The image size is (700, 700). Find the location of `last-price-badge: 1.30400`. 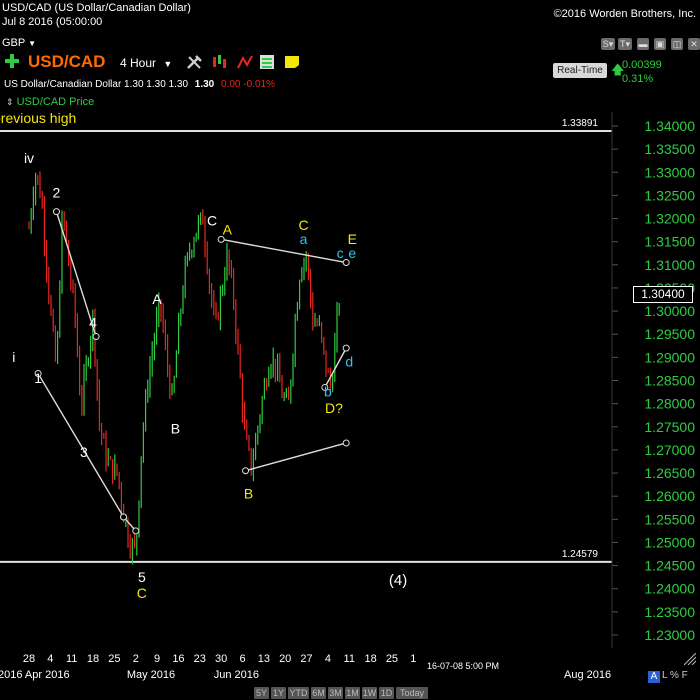

last-price-badge: 1.30400 is located at coordinates (663, 294).